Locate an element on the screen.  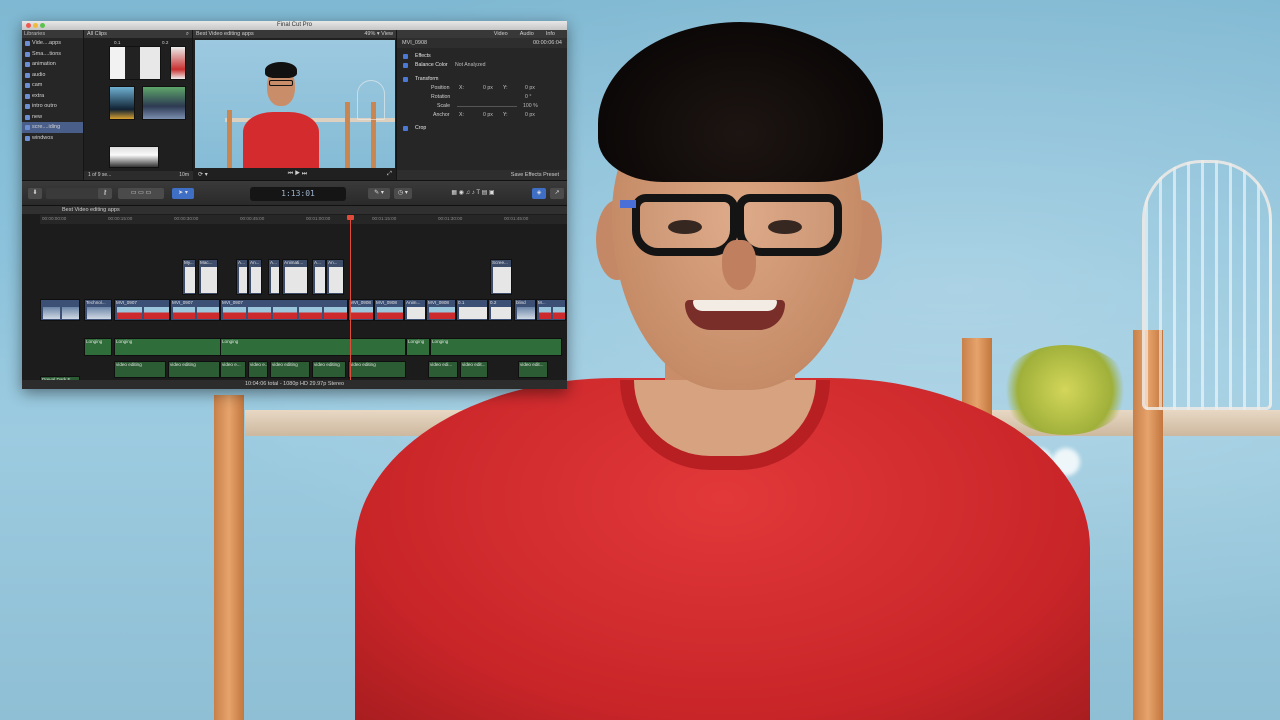
video-clip: blind is located at coordinates (525, 310).